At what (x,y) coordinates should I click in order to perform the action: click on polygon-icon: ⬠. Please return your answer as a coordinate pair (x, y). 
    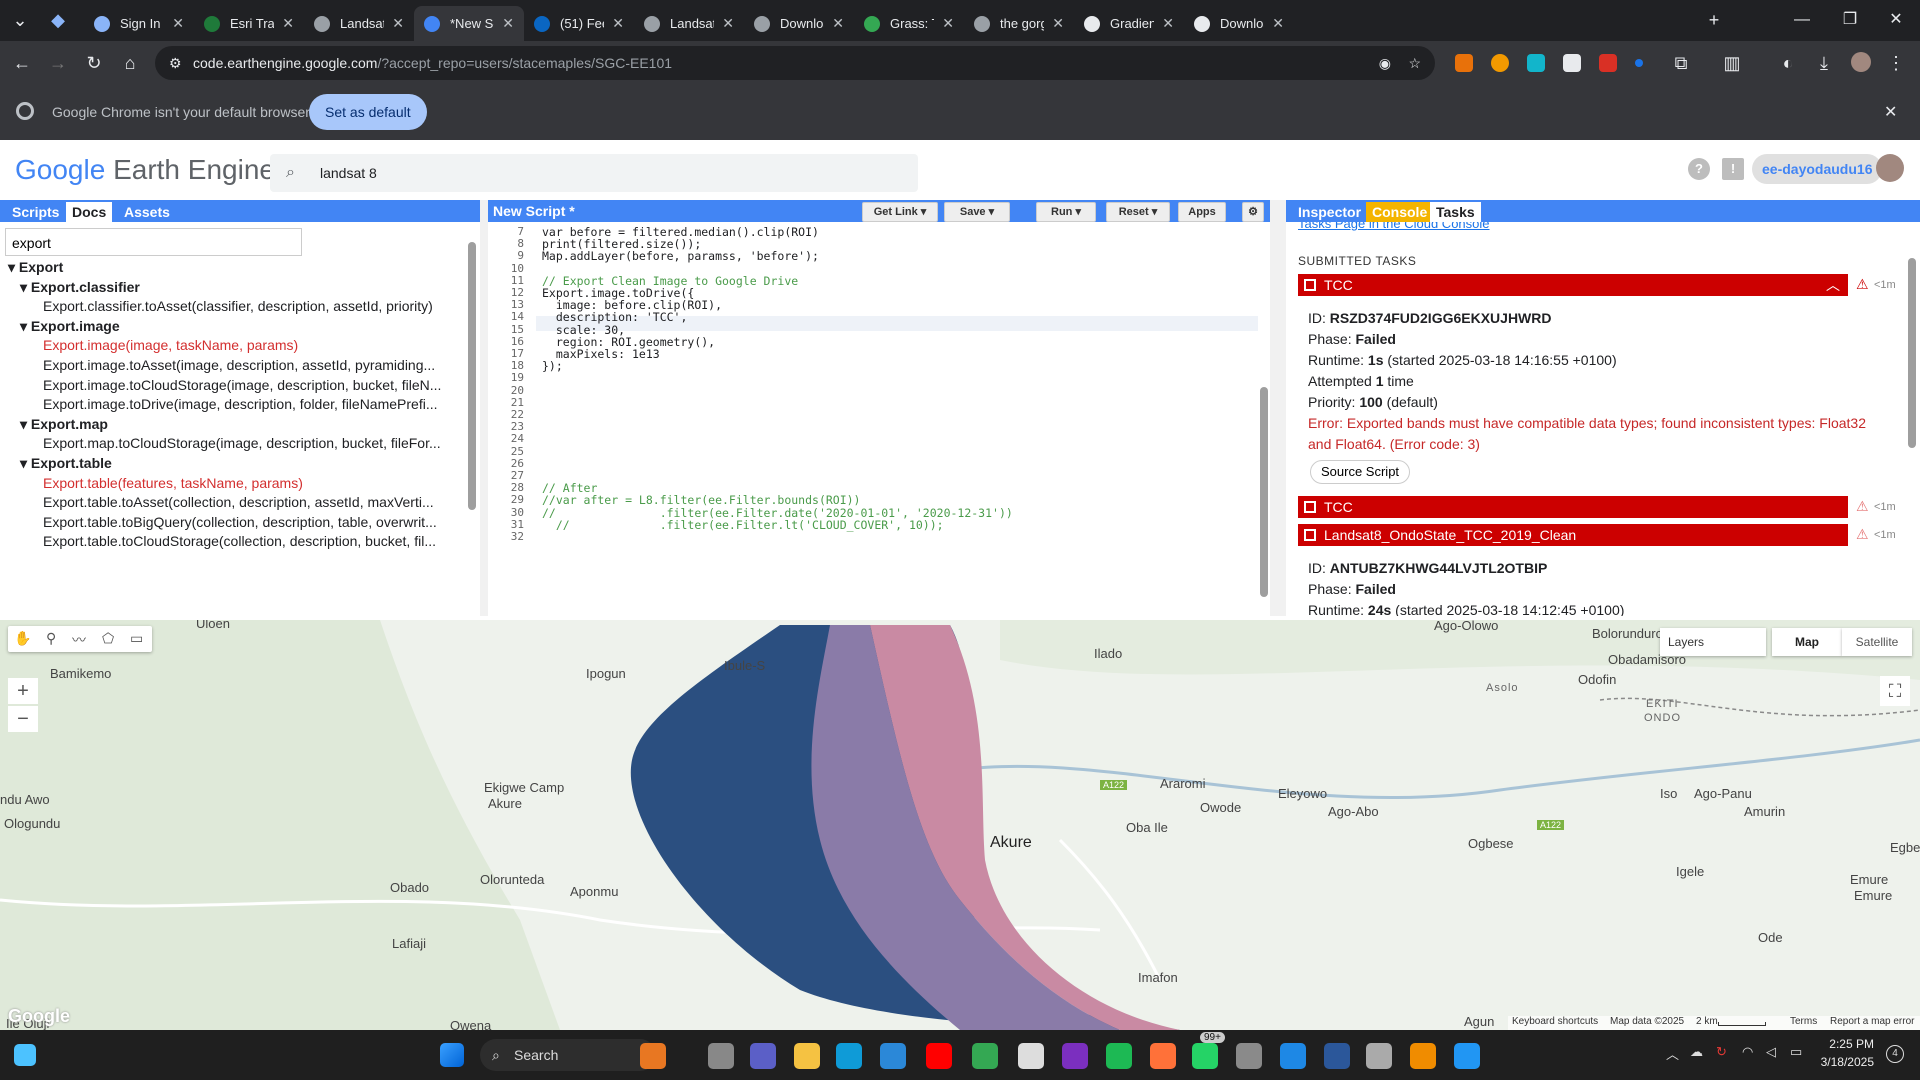
    Looking at the image, I should click on (108, 638).